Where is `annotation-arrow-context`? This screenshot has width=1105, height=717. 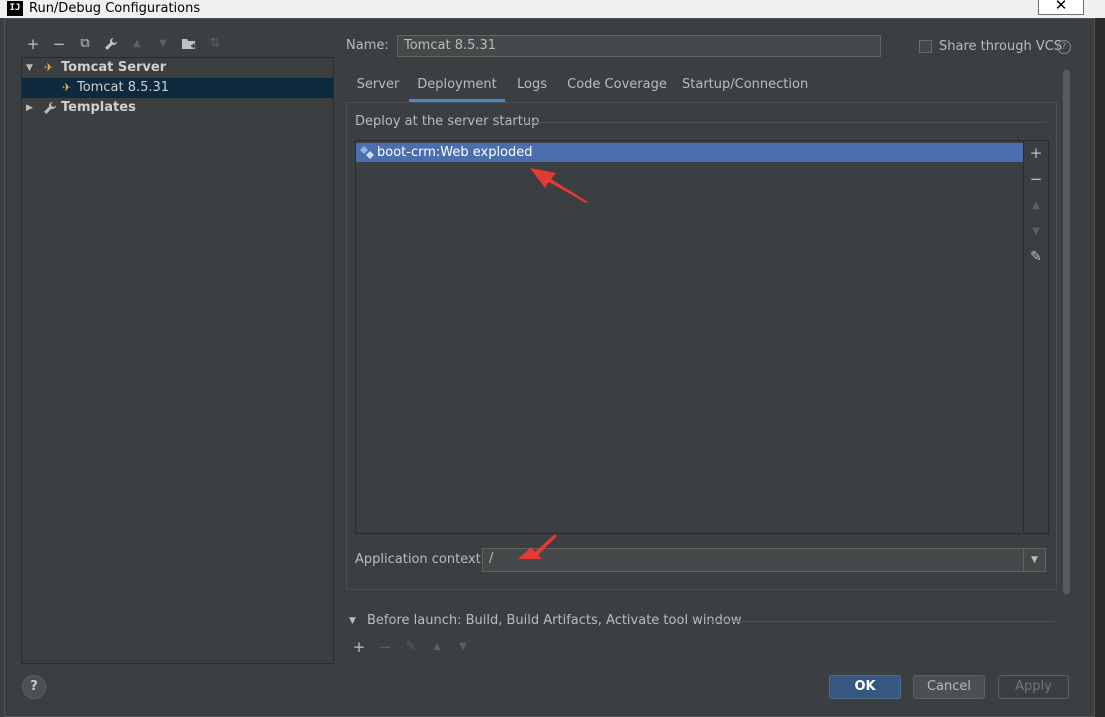 annotation-arrow-context is located at coordinates (537, 546).